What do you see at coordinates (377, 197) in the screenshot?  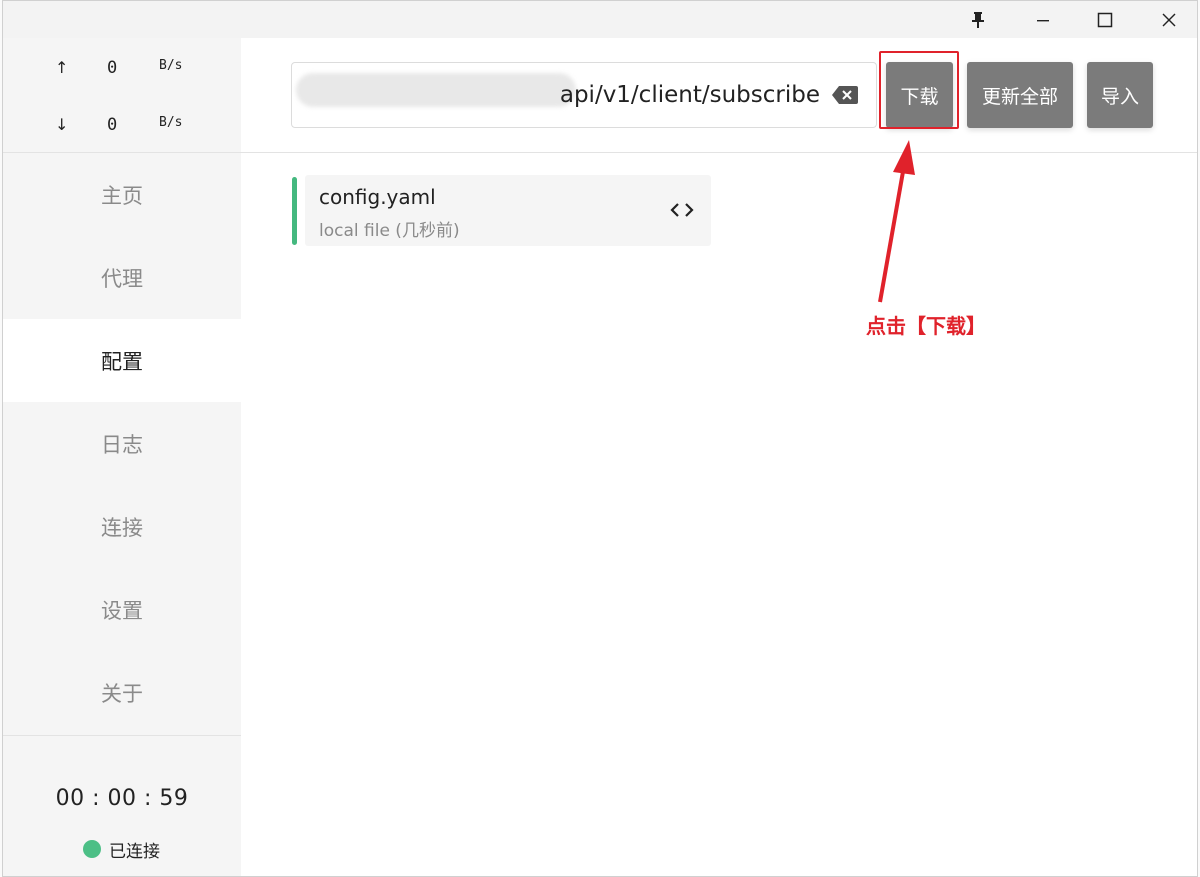 I see `profile-name: config.yaml` at bounding box center [377, 197].